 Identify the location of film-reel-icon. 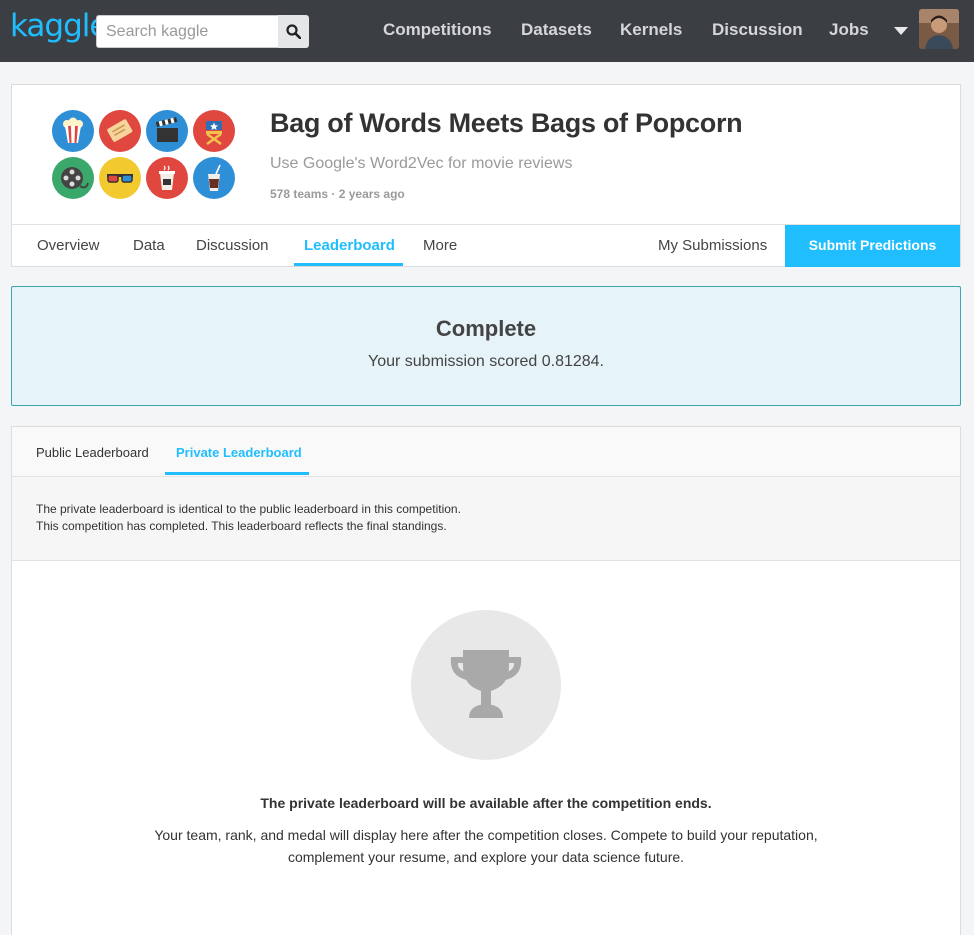
(73, 178).